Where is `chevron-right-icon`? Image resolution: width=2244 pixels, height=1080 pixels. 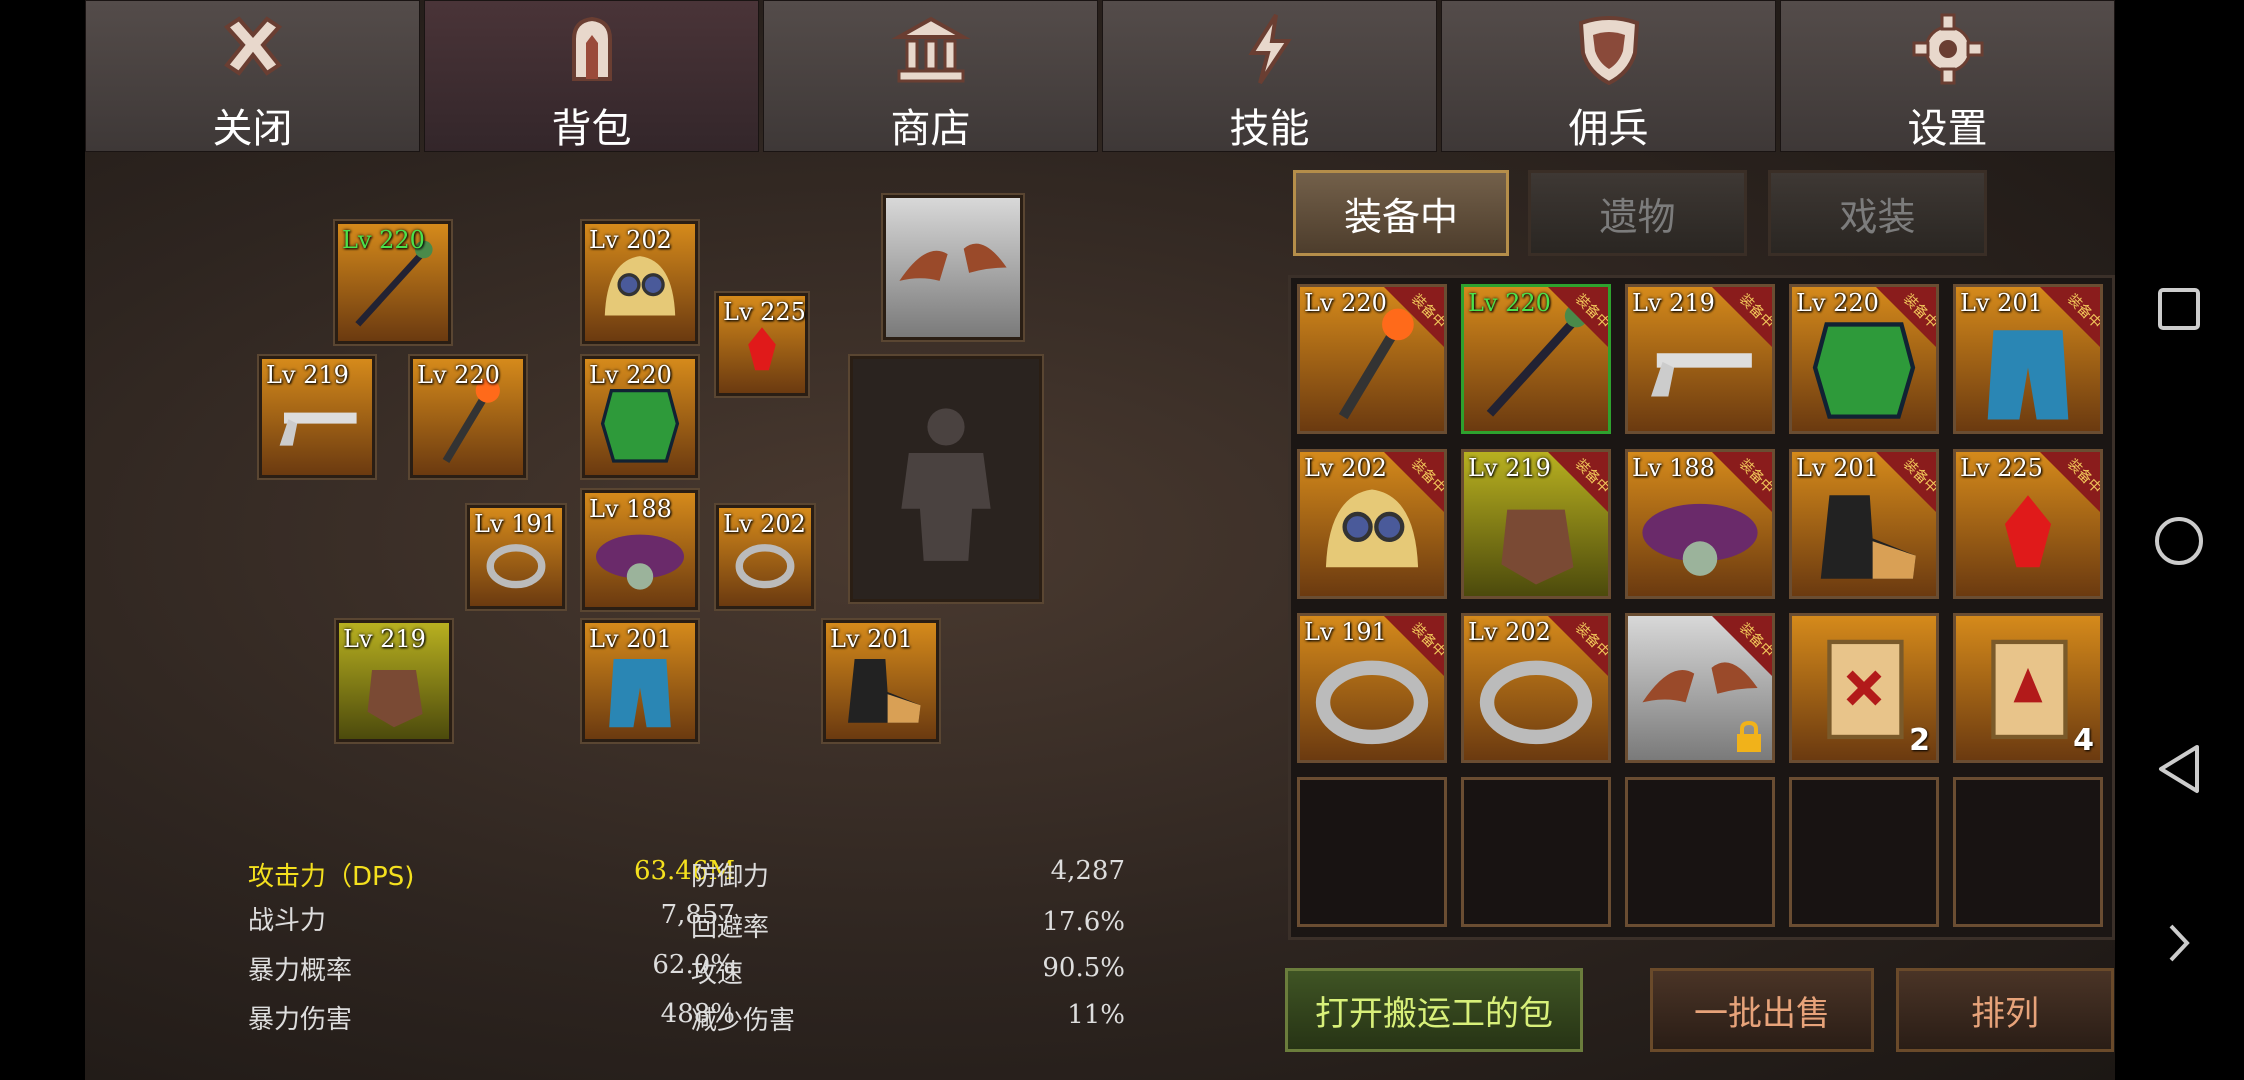
chevron-right-icon is located at coordinates (2179, 943).